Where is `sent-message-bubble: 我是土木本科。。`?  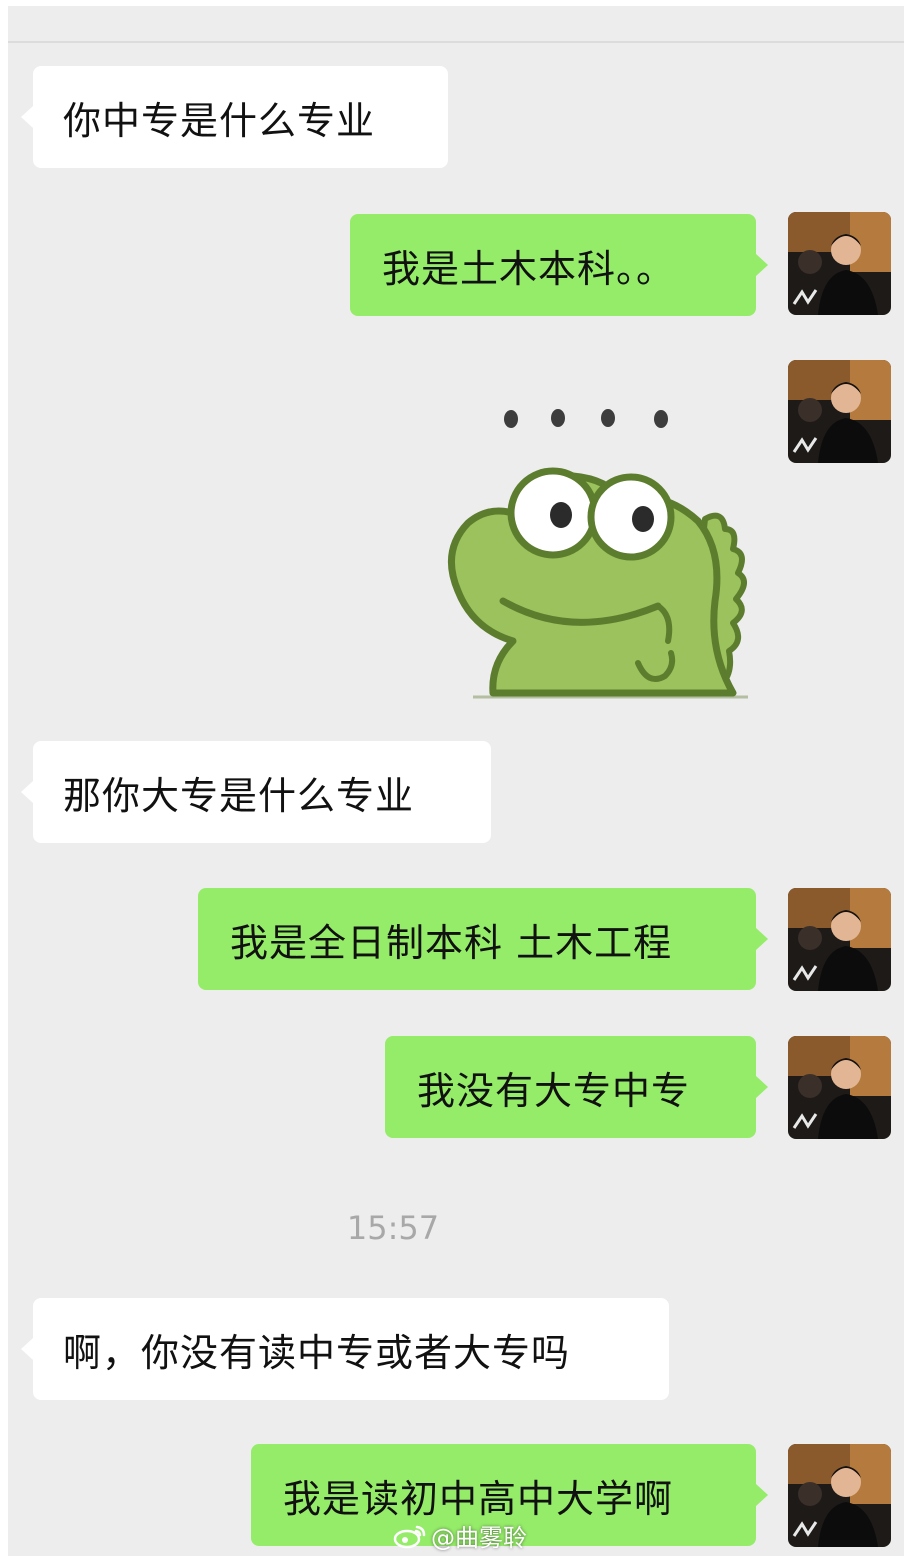
sent-message-bubble: 我是土木本科。。 is located at coordinates (559, 265).